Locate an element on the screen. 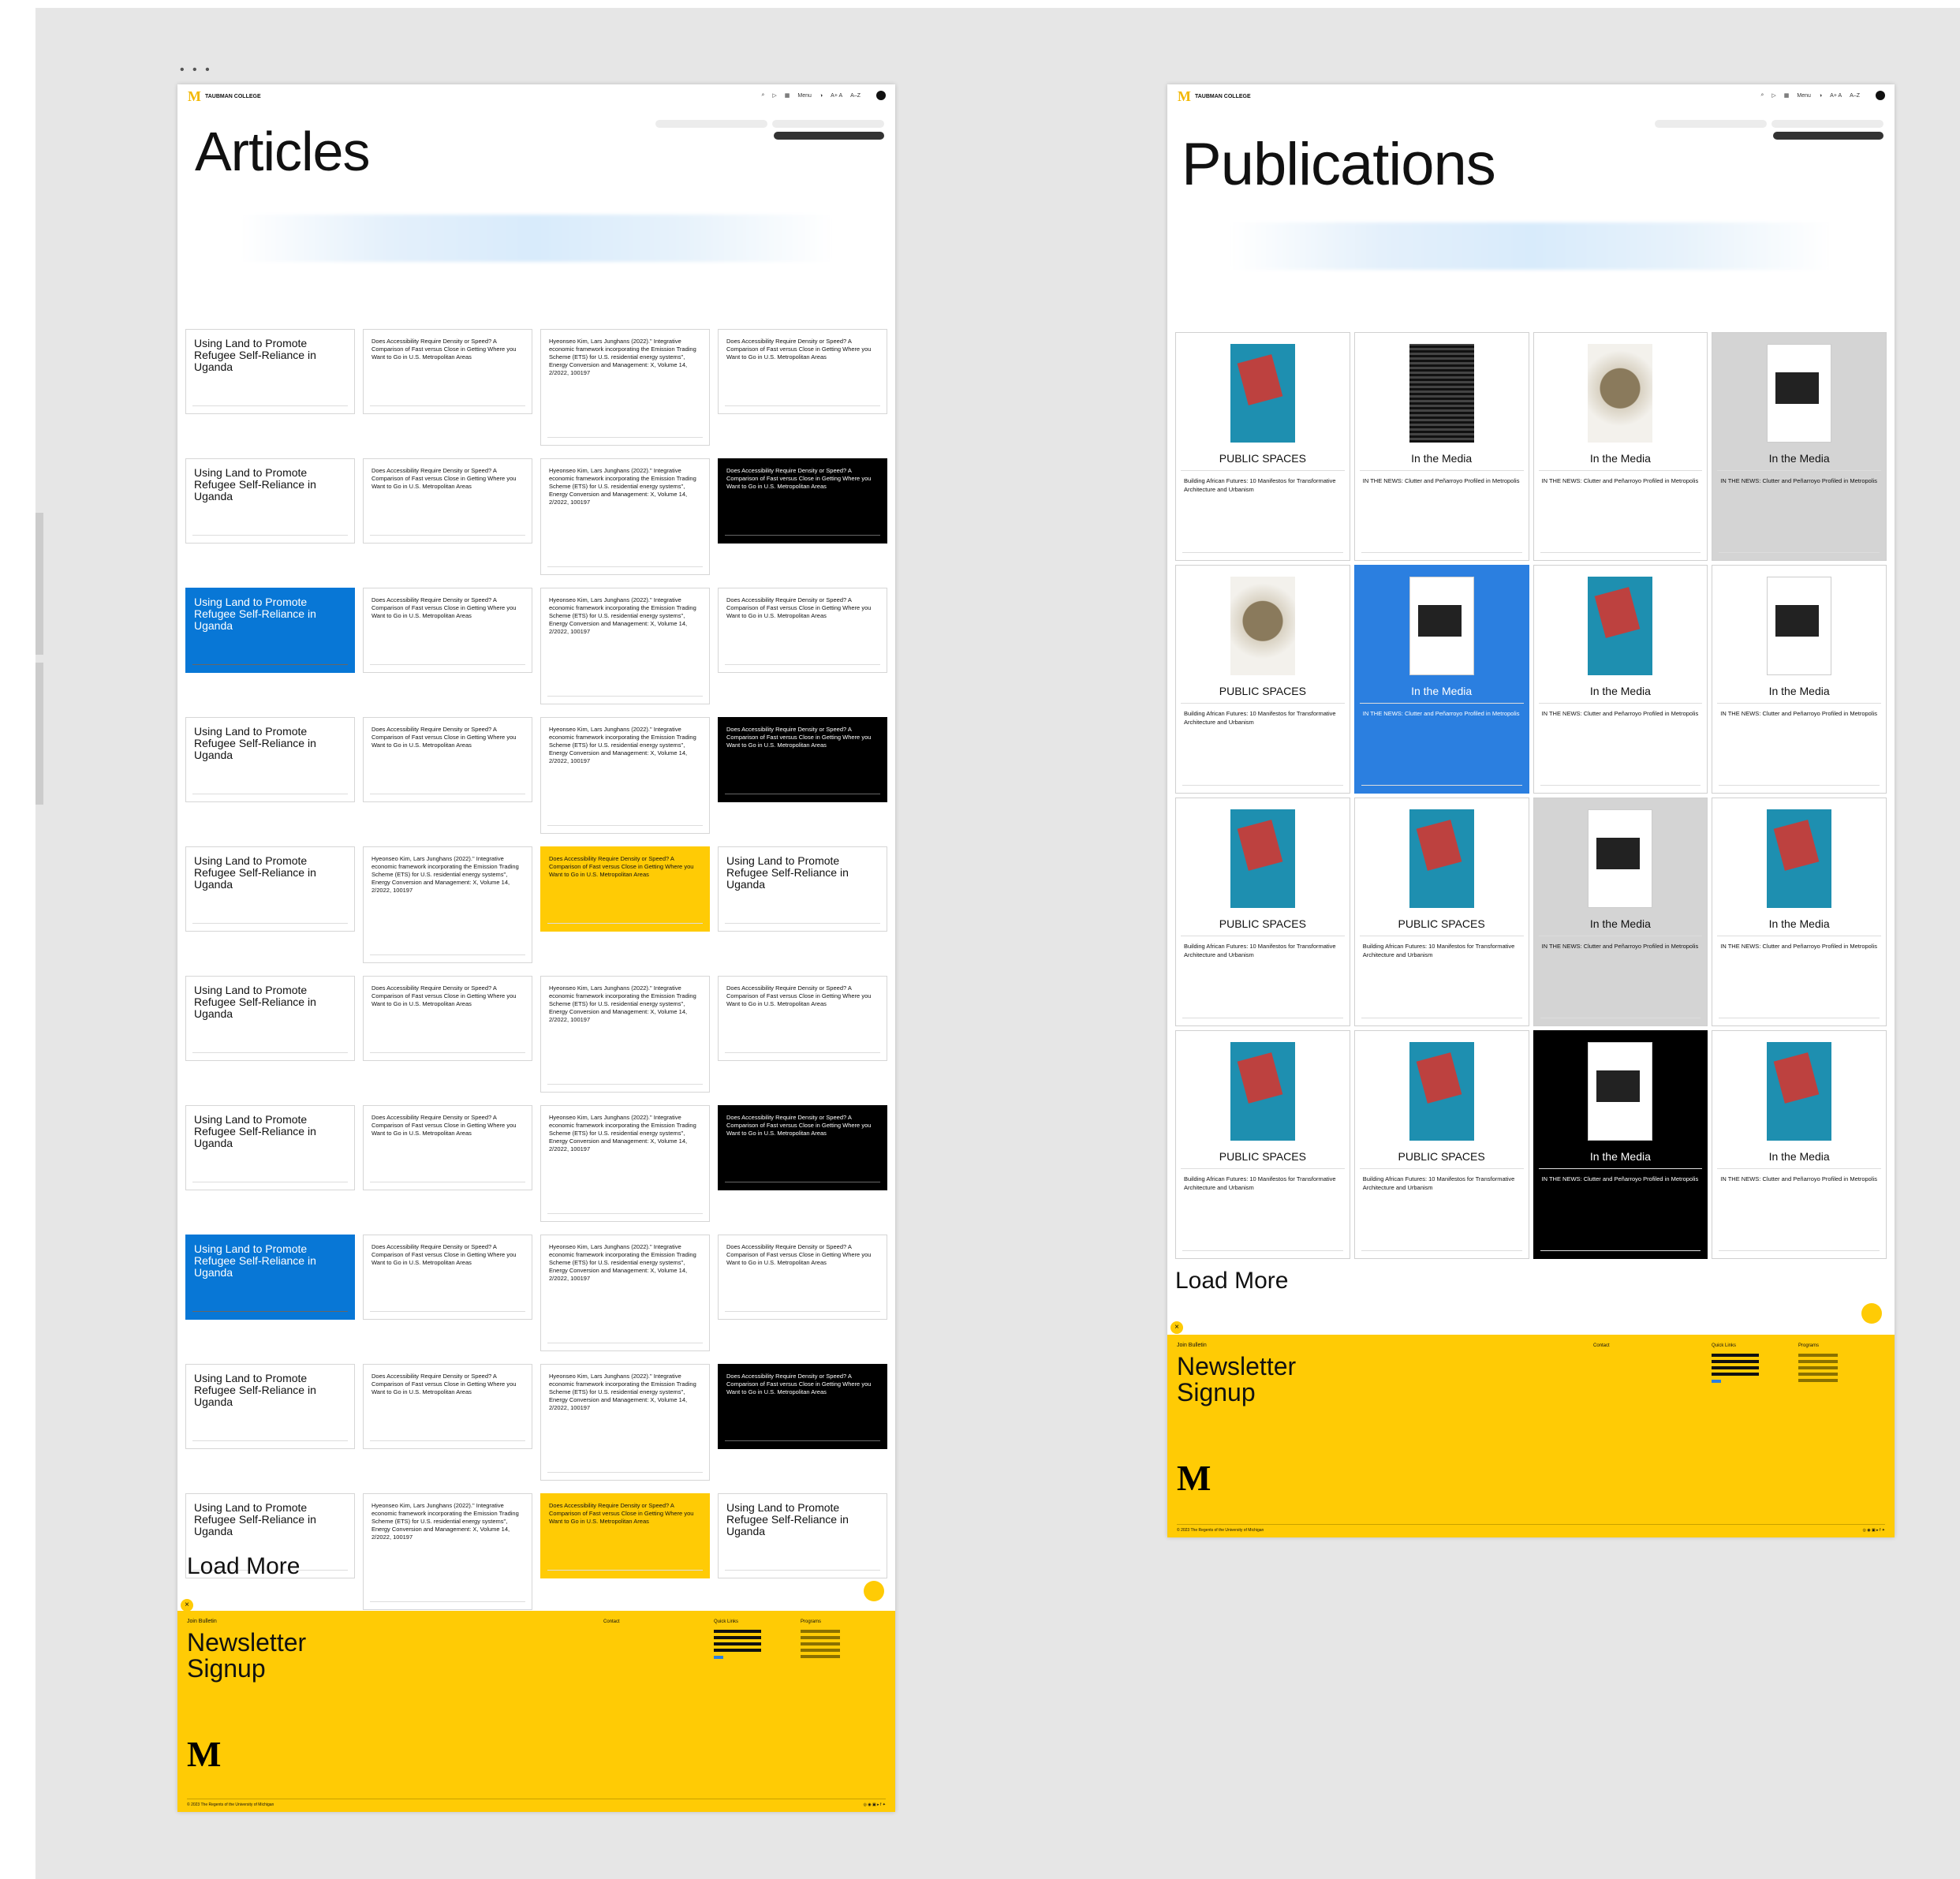 The image size is (1960, 1879). news-select is located at coordinates (828, 124).